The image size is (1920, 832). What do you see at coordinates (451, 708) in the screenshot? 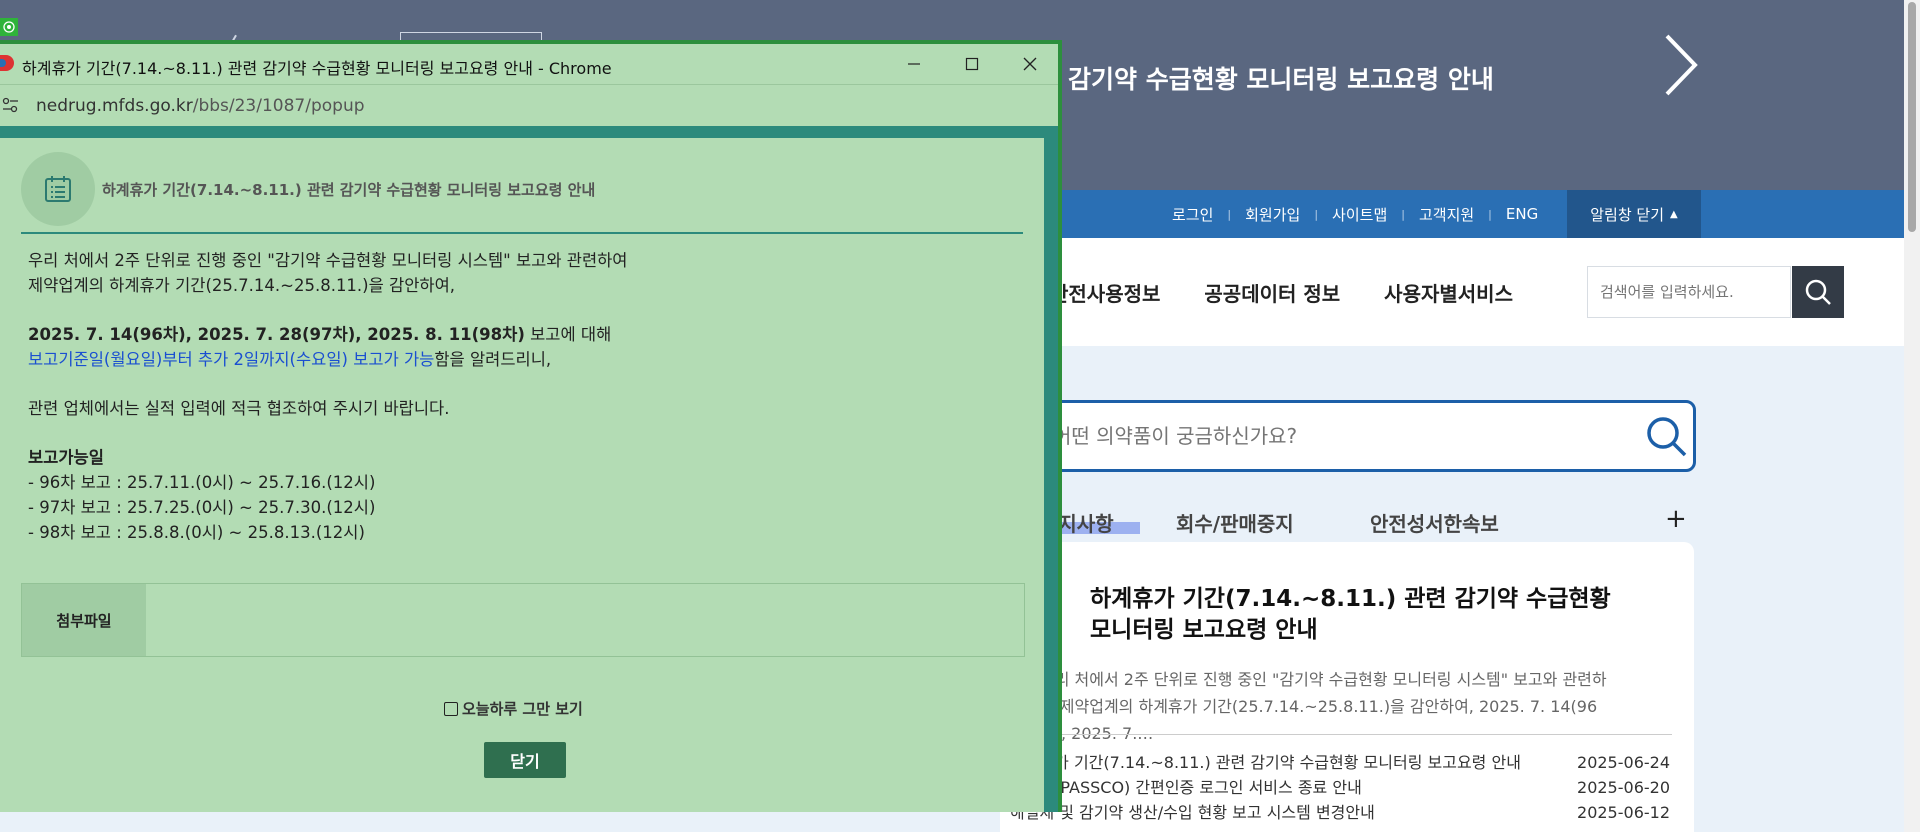
I see `dont-show-checkbox` at bounding box center [451, 708].